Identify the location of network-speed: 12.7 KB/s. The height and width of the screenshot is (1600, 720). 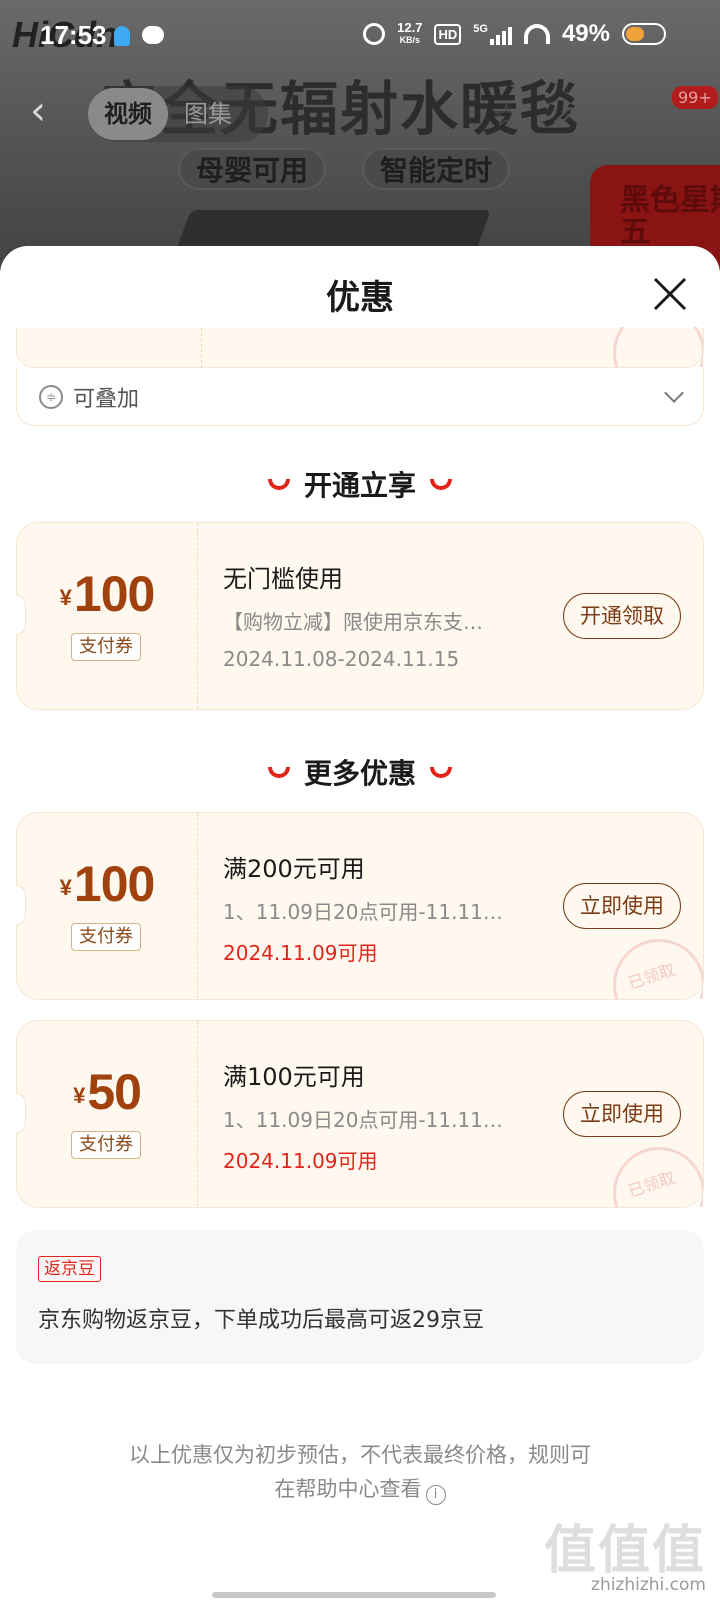
(410, 32).